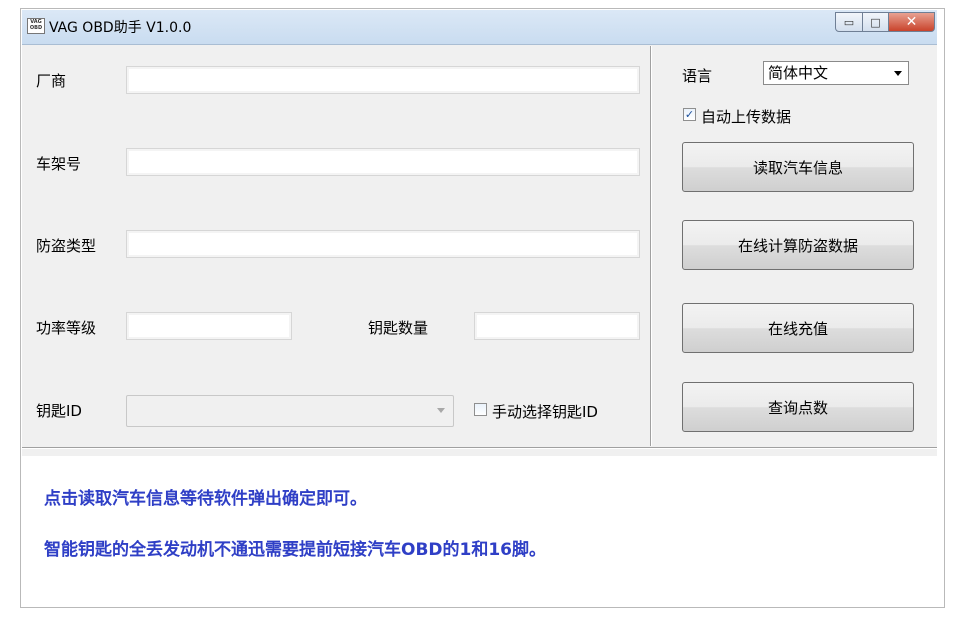 This screenshot has height=622, width=960. I want to click on online-recharge-button: 在线充值, so click(798, 328).